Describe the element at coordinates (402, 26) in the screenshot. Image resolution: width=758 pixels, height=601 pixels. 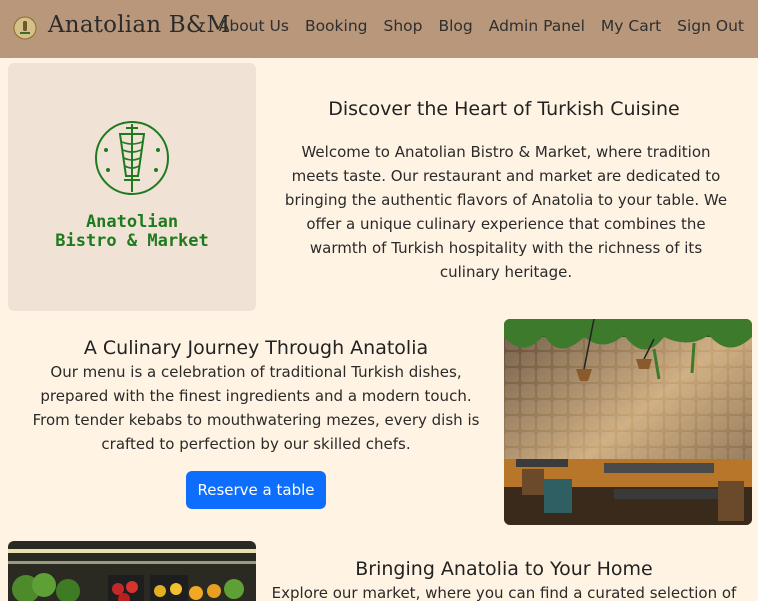
I see `nav-link-shop: Shop` at that location.